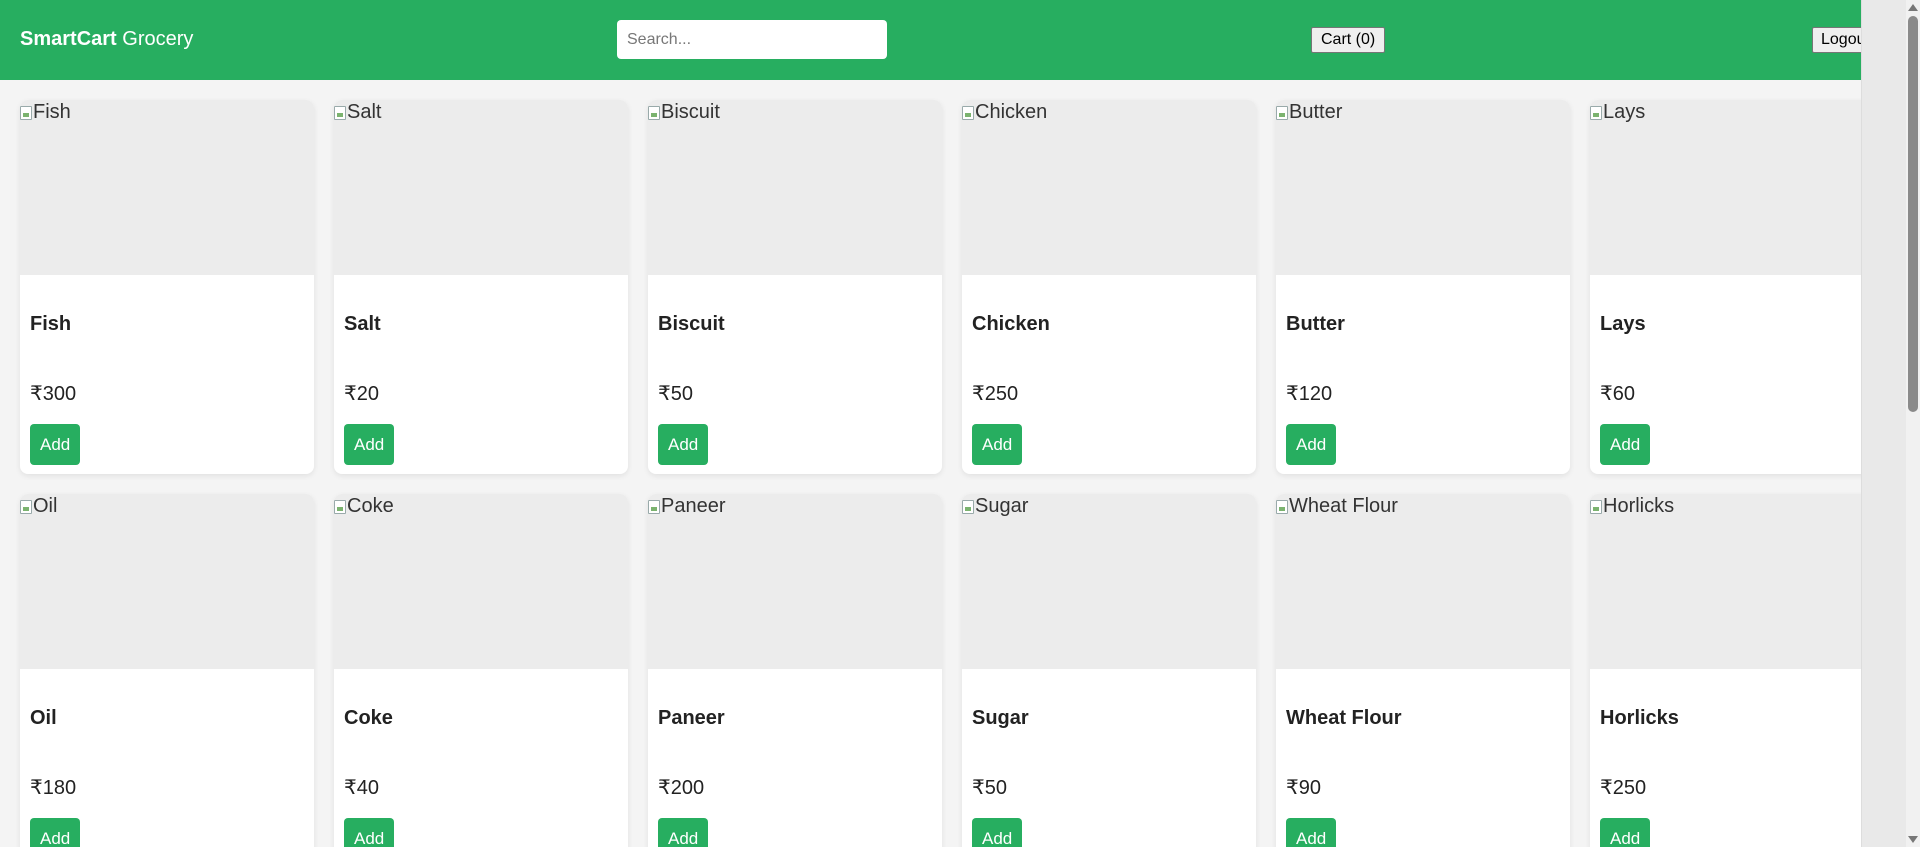  What do you see at coordinates (1836, 40) in the screenshot?
I see `logout-button: Logout` at bounding box center [1836, 40].